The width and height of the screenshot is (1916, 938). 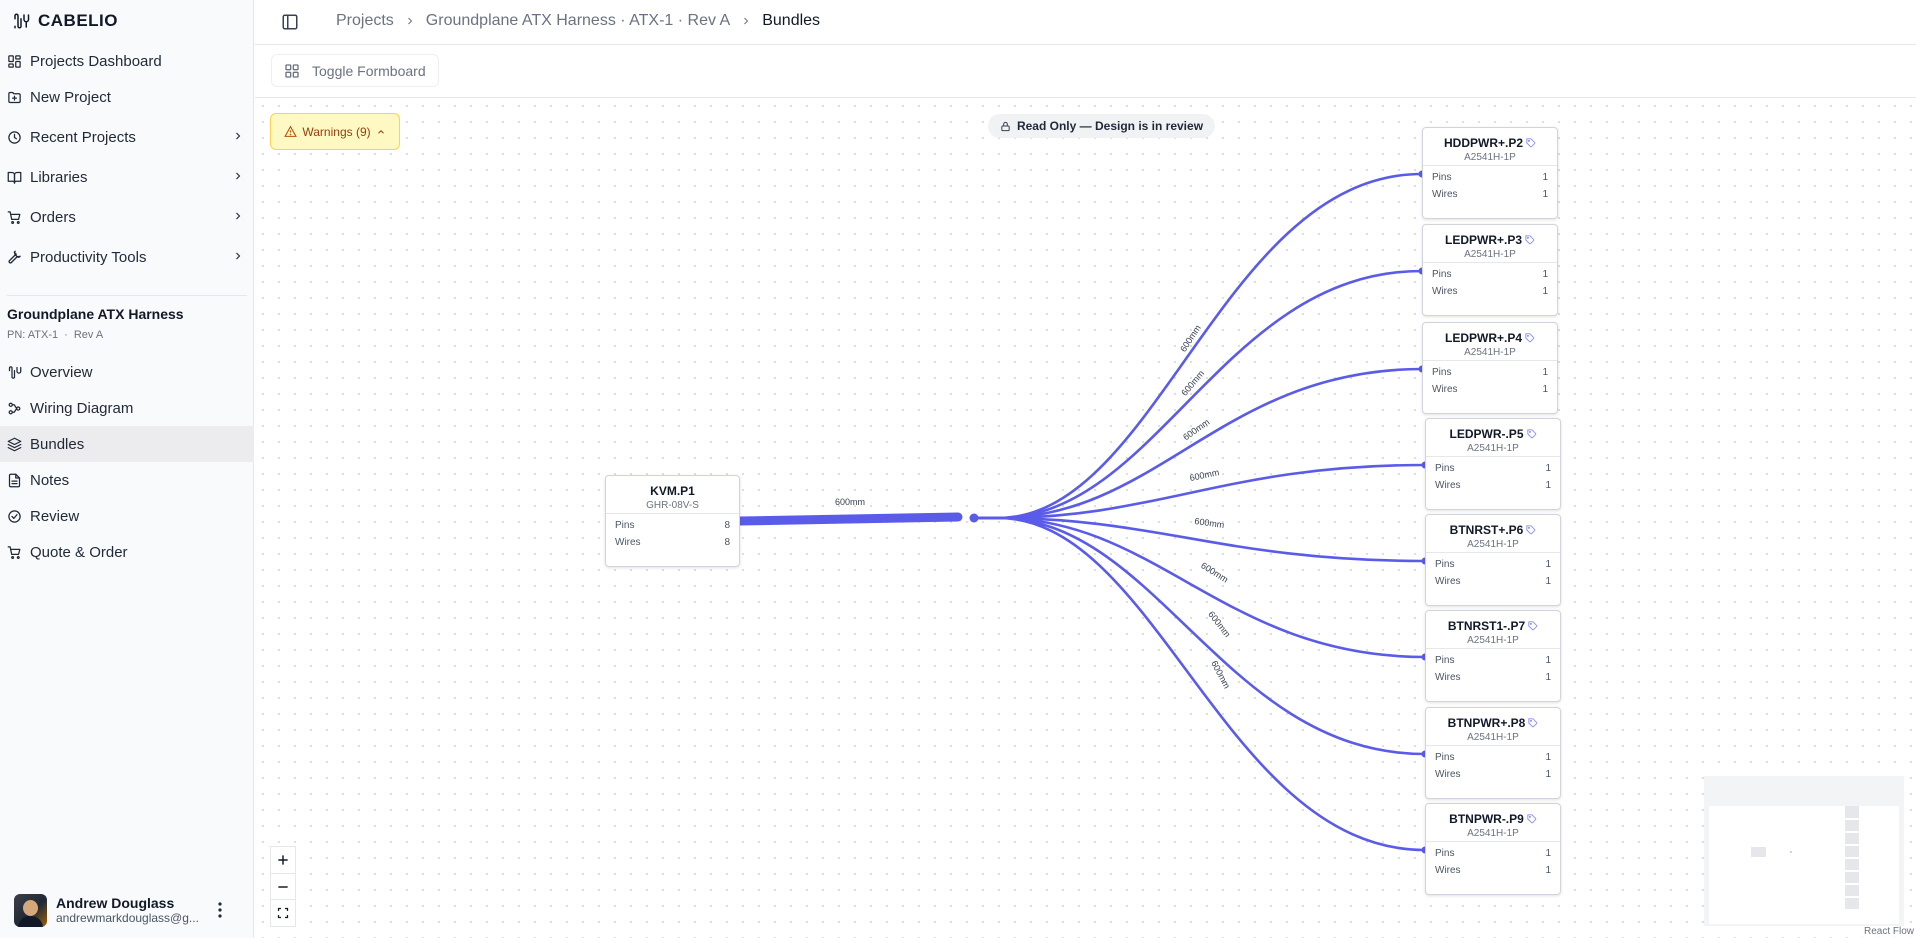 What do you see at coordinates (127, 177) in the screenshot?
I see `nav-libraries: Libraries` at bounding box center [127, 177].